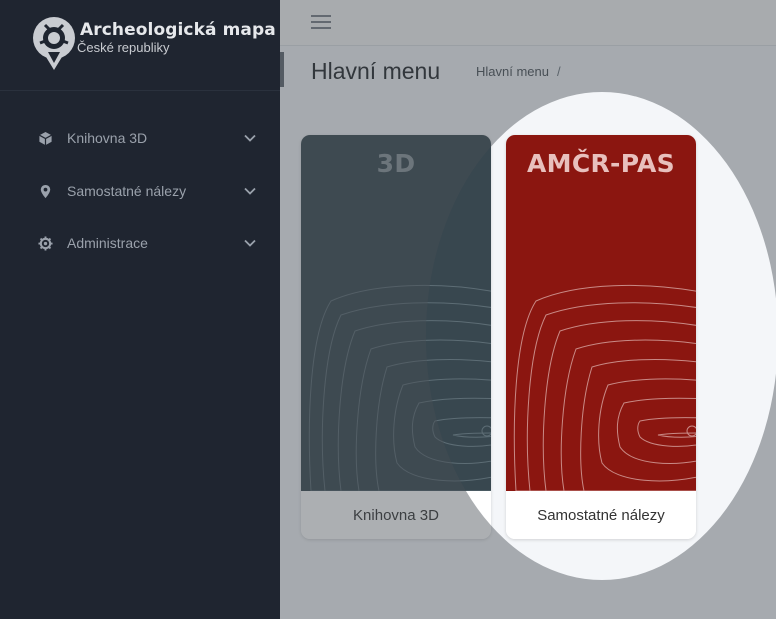 The width and height of the screenshot is (776, 619). What do you see at coordinates (48, 191) in the screenshot?
I see `map-pin-icon` at bounding box center [48, 191].